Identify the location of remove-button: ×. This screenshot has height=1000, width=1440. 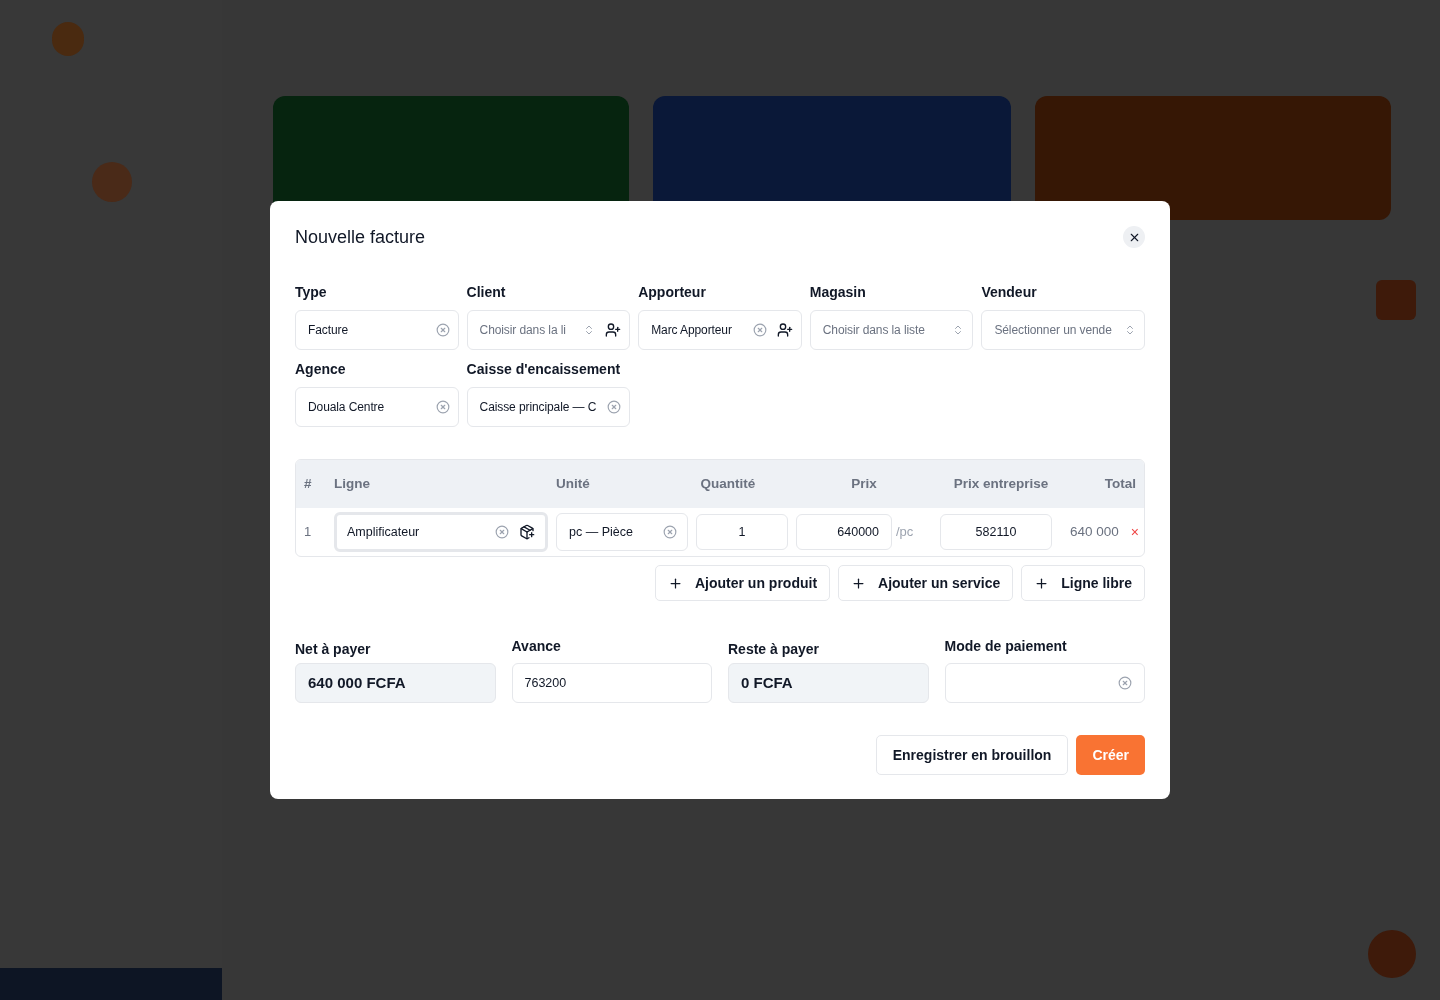
(1134, 532).